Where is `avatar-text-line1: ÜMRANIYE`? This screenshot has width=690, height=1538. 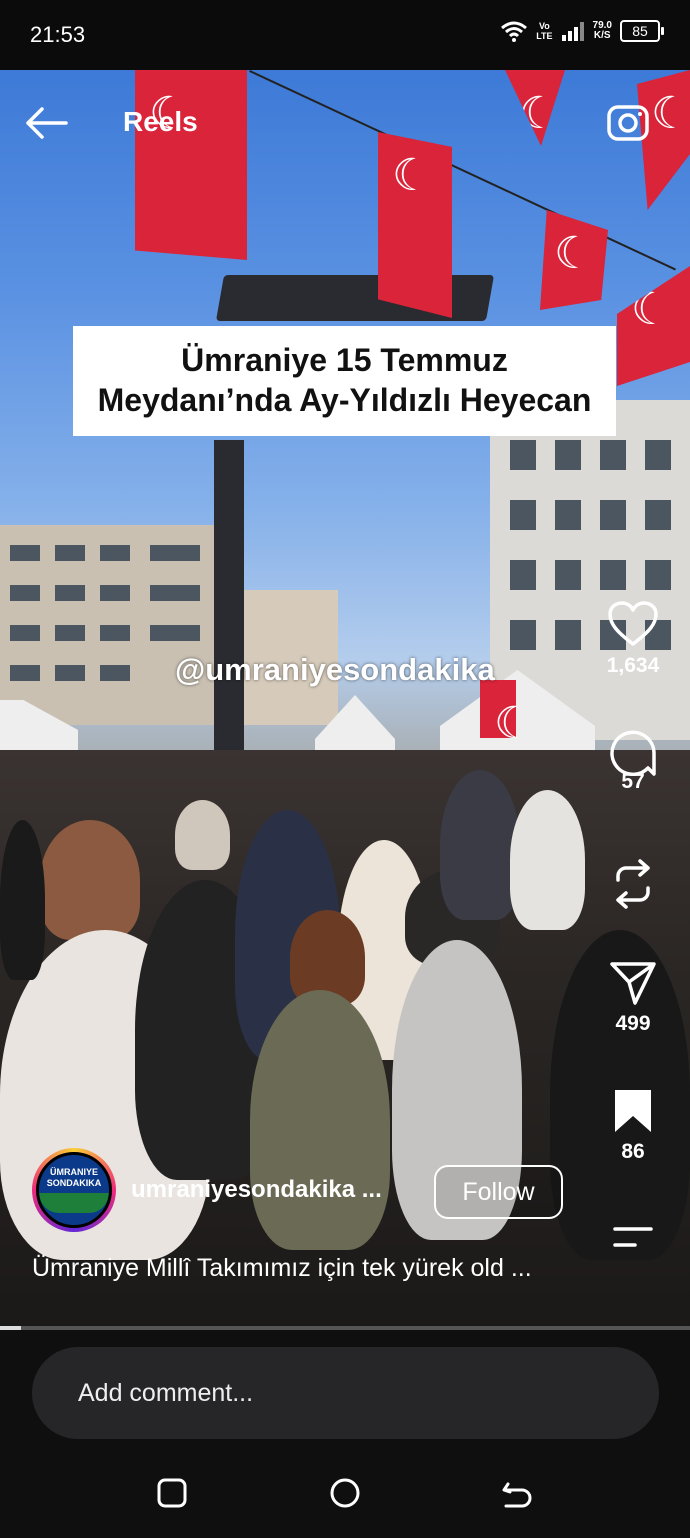
avatar-text-line1: ÜMRANIYE is located at coordinates (73, 1172).